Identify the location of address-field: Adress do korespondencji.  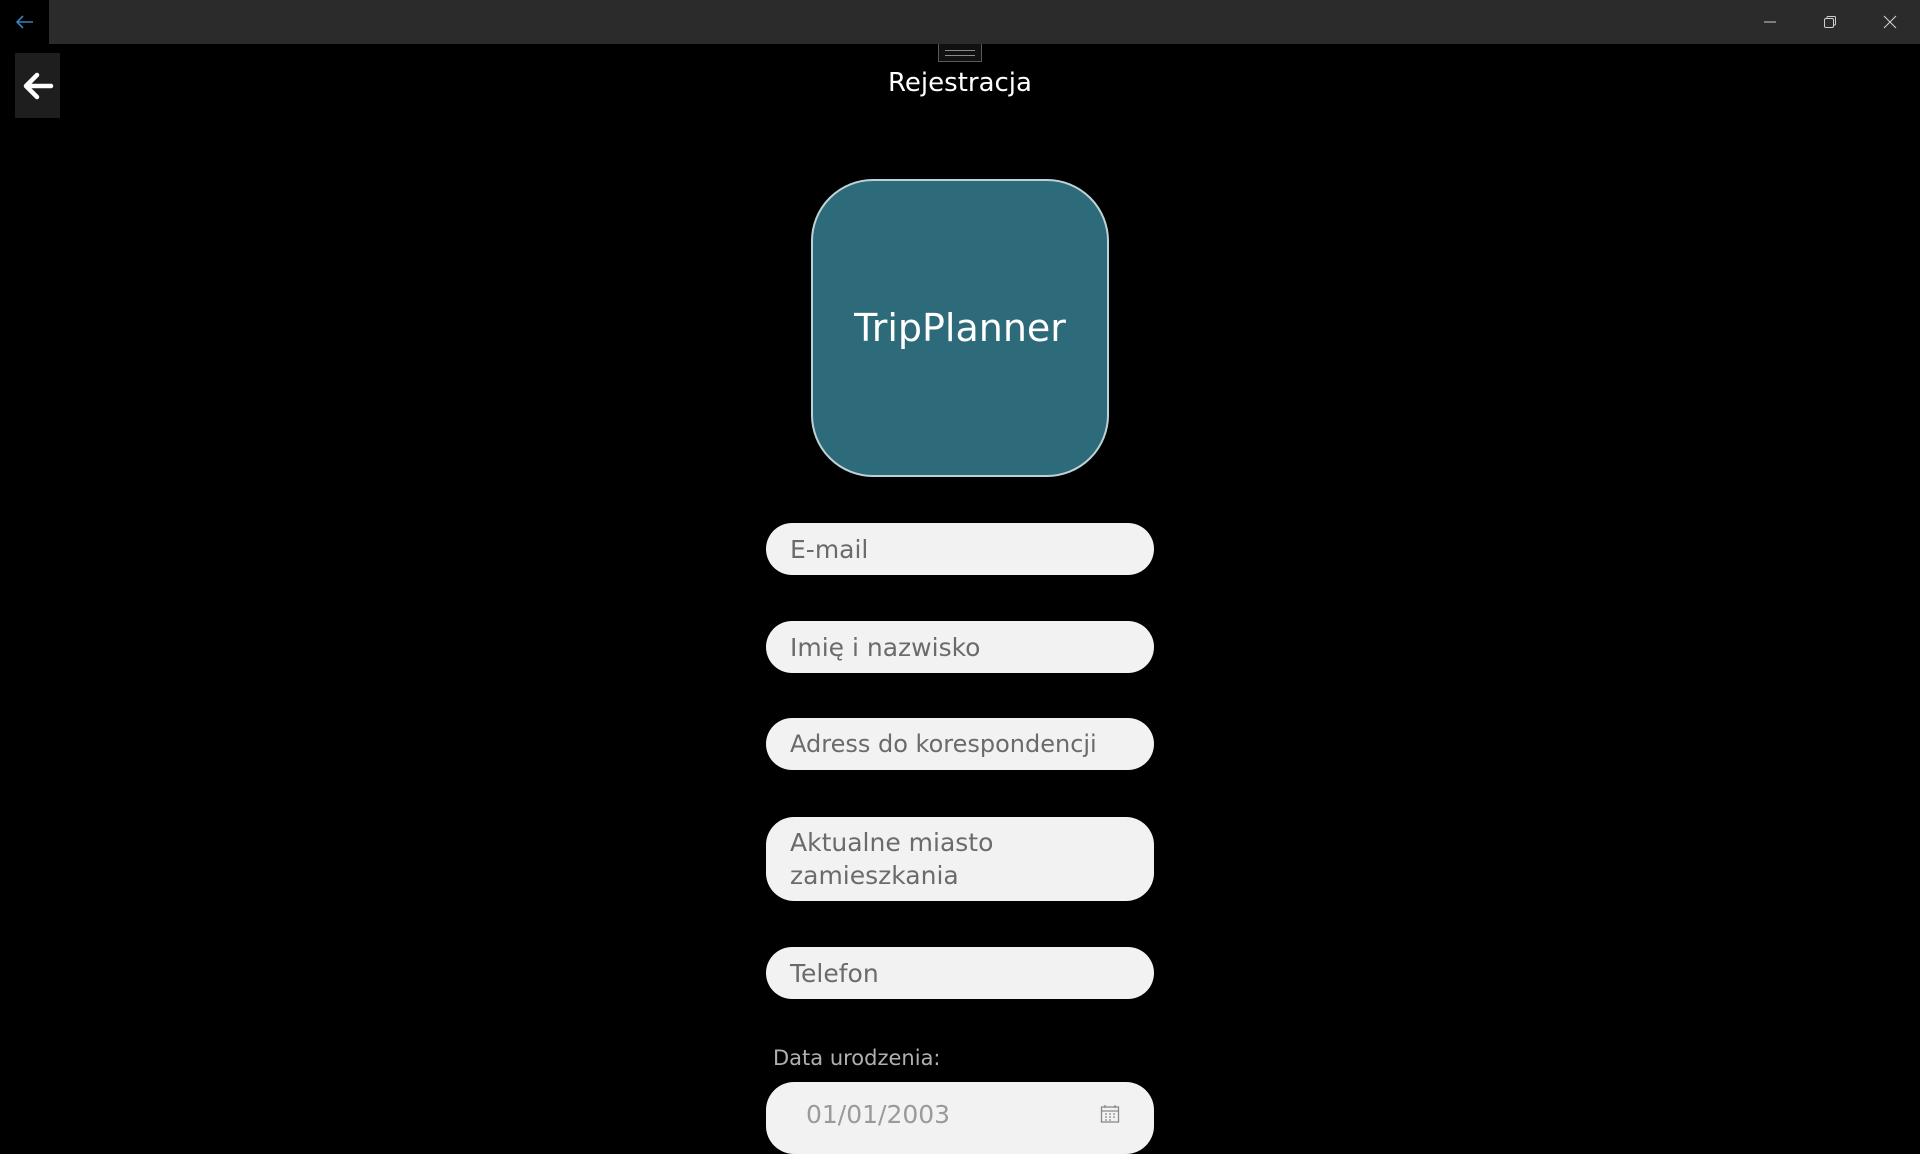
(960, 744).